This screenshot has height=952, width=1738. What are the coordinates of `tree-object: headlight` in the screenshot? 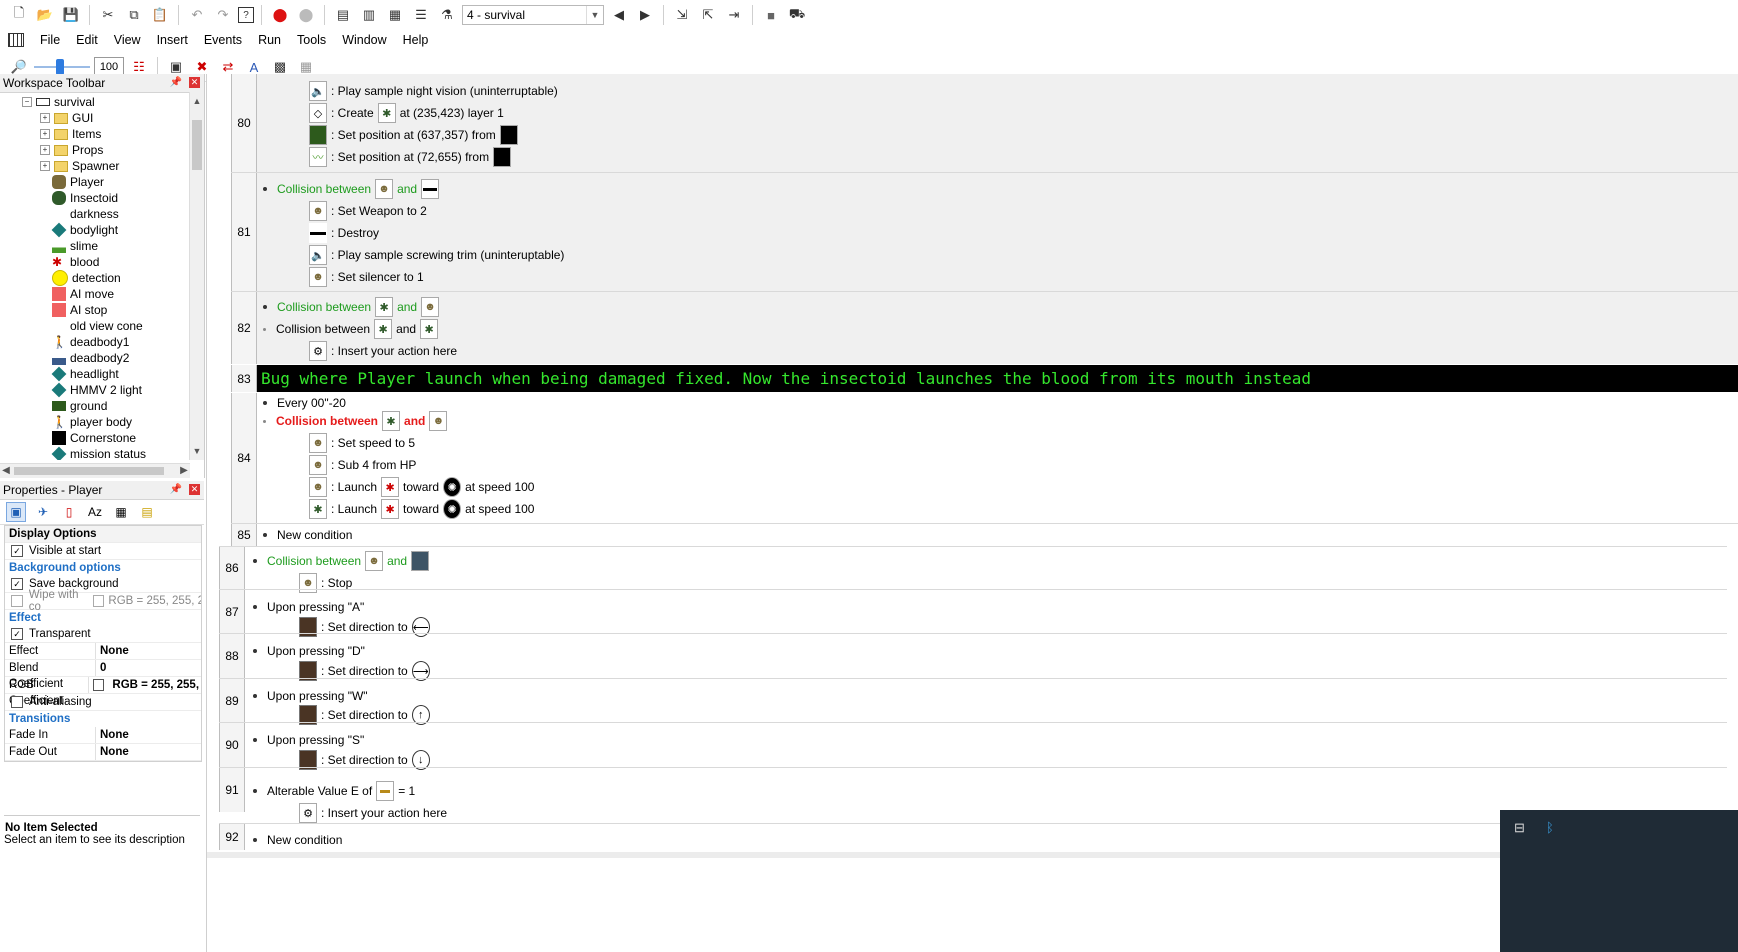 It's located at (85, 374).